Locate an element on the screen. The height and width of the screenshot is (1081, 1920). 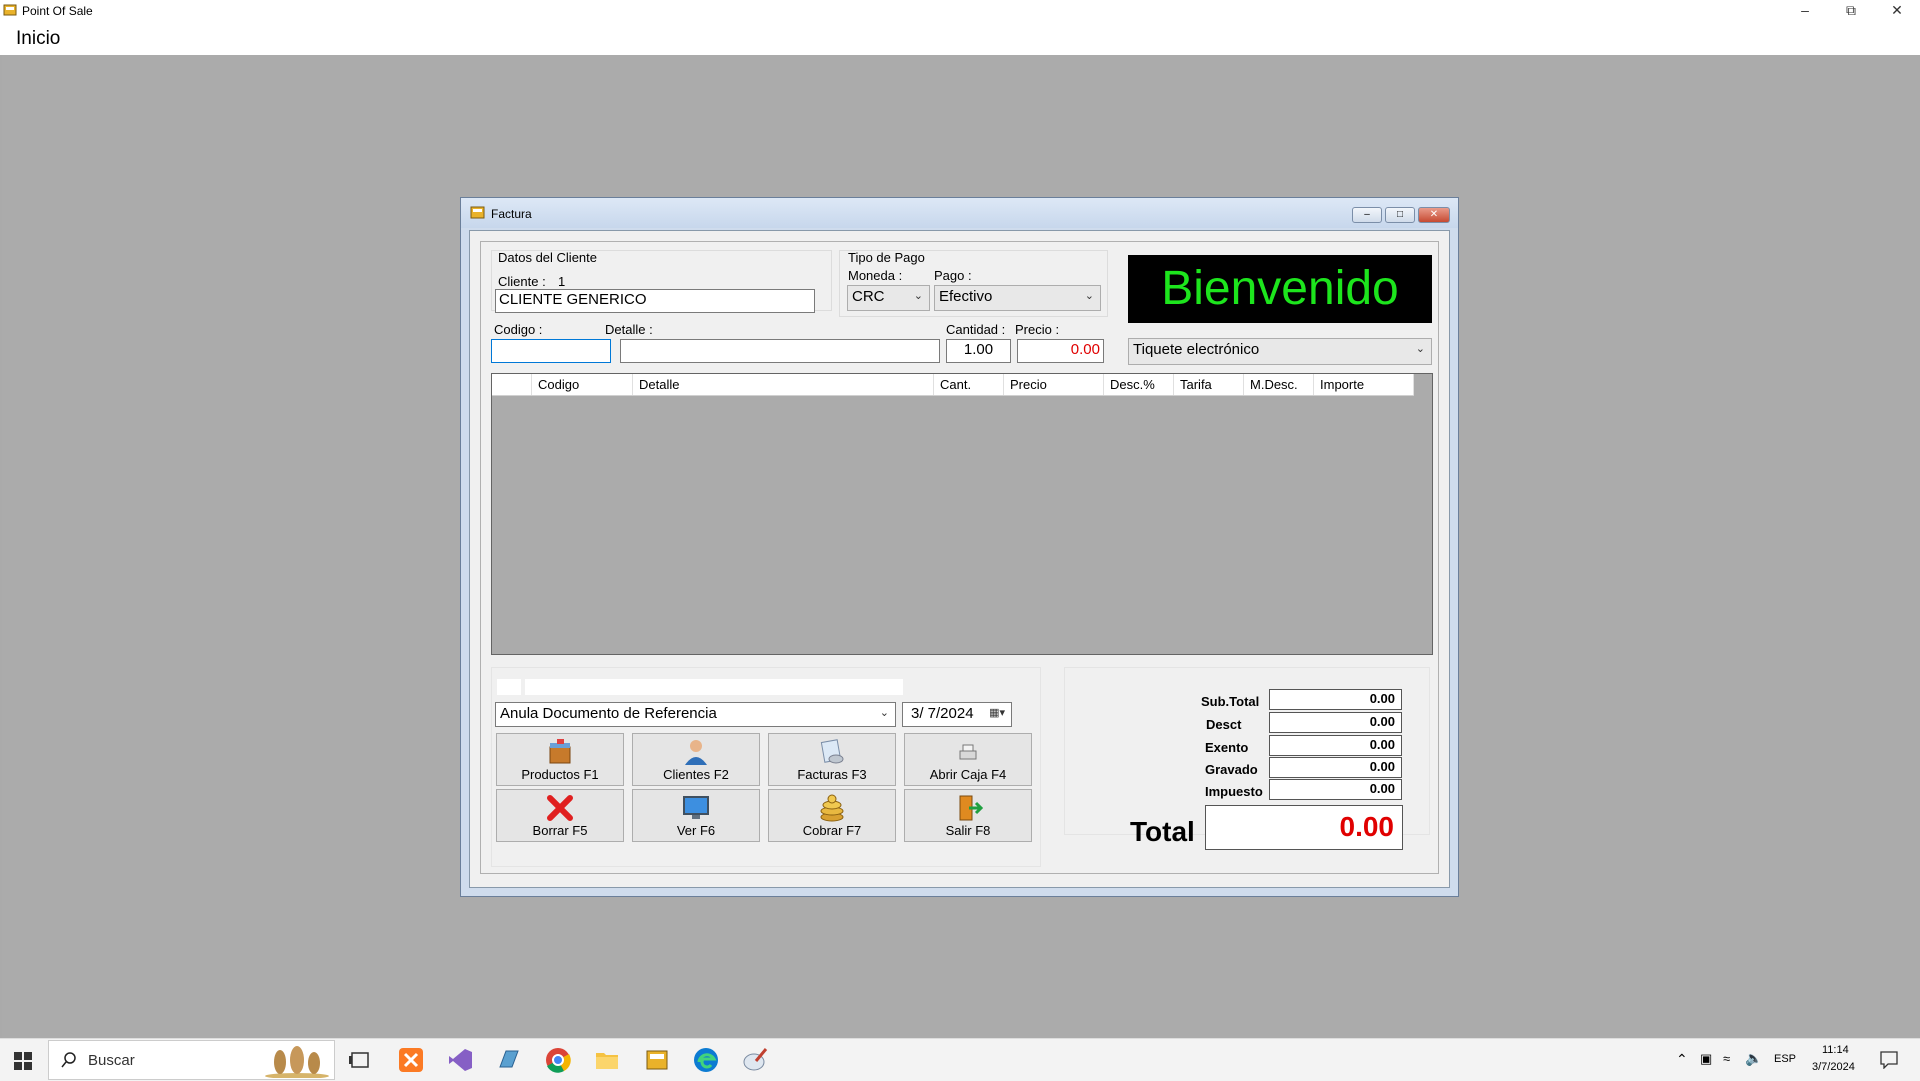
facturas-label: Facturas F3 is located at coordinates (832, 774).